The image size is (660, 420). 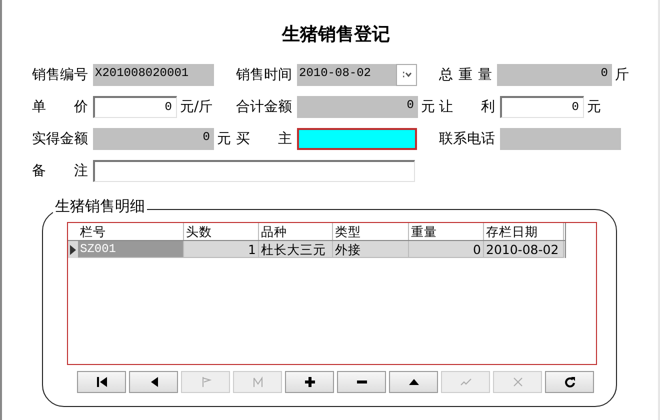 What do you see at coordinates (517, 382) in the screenshot?
I see `cancel-icon` at bounding box center [517, 382].